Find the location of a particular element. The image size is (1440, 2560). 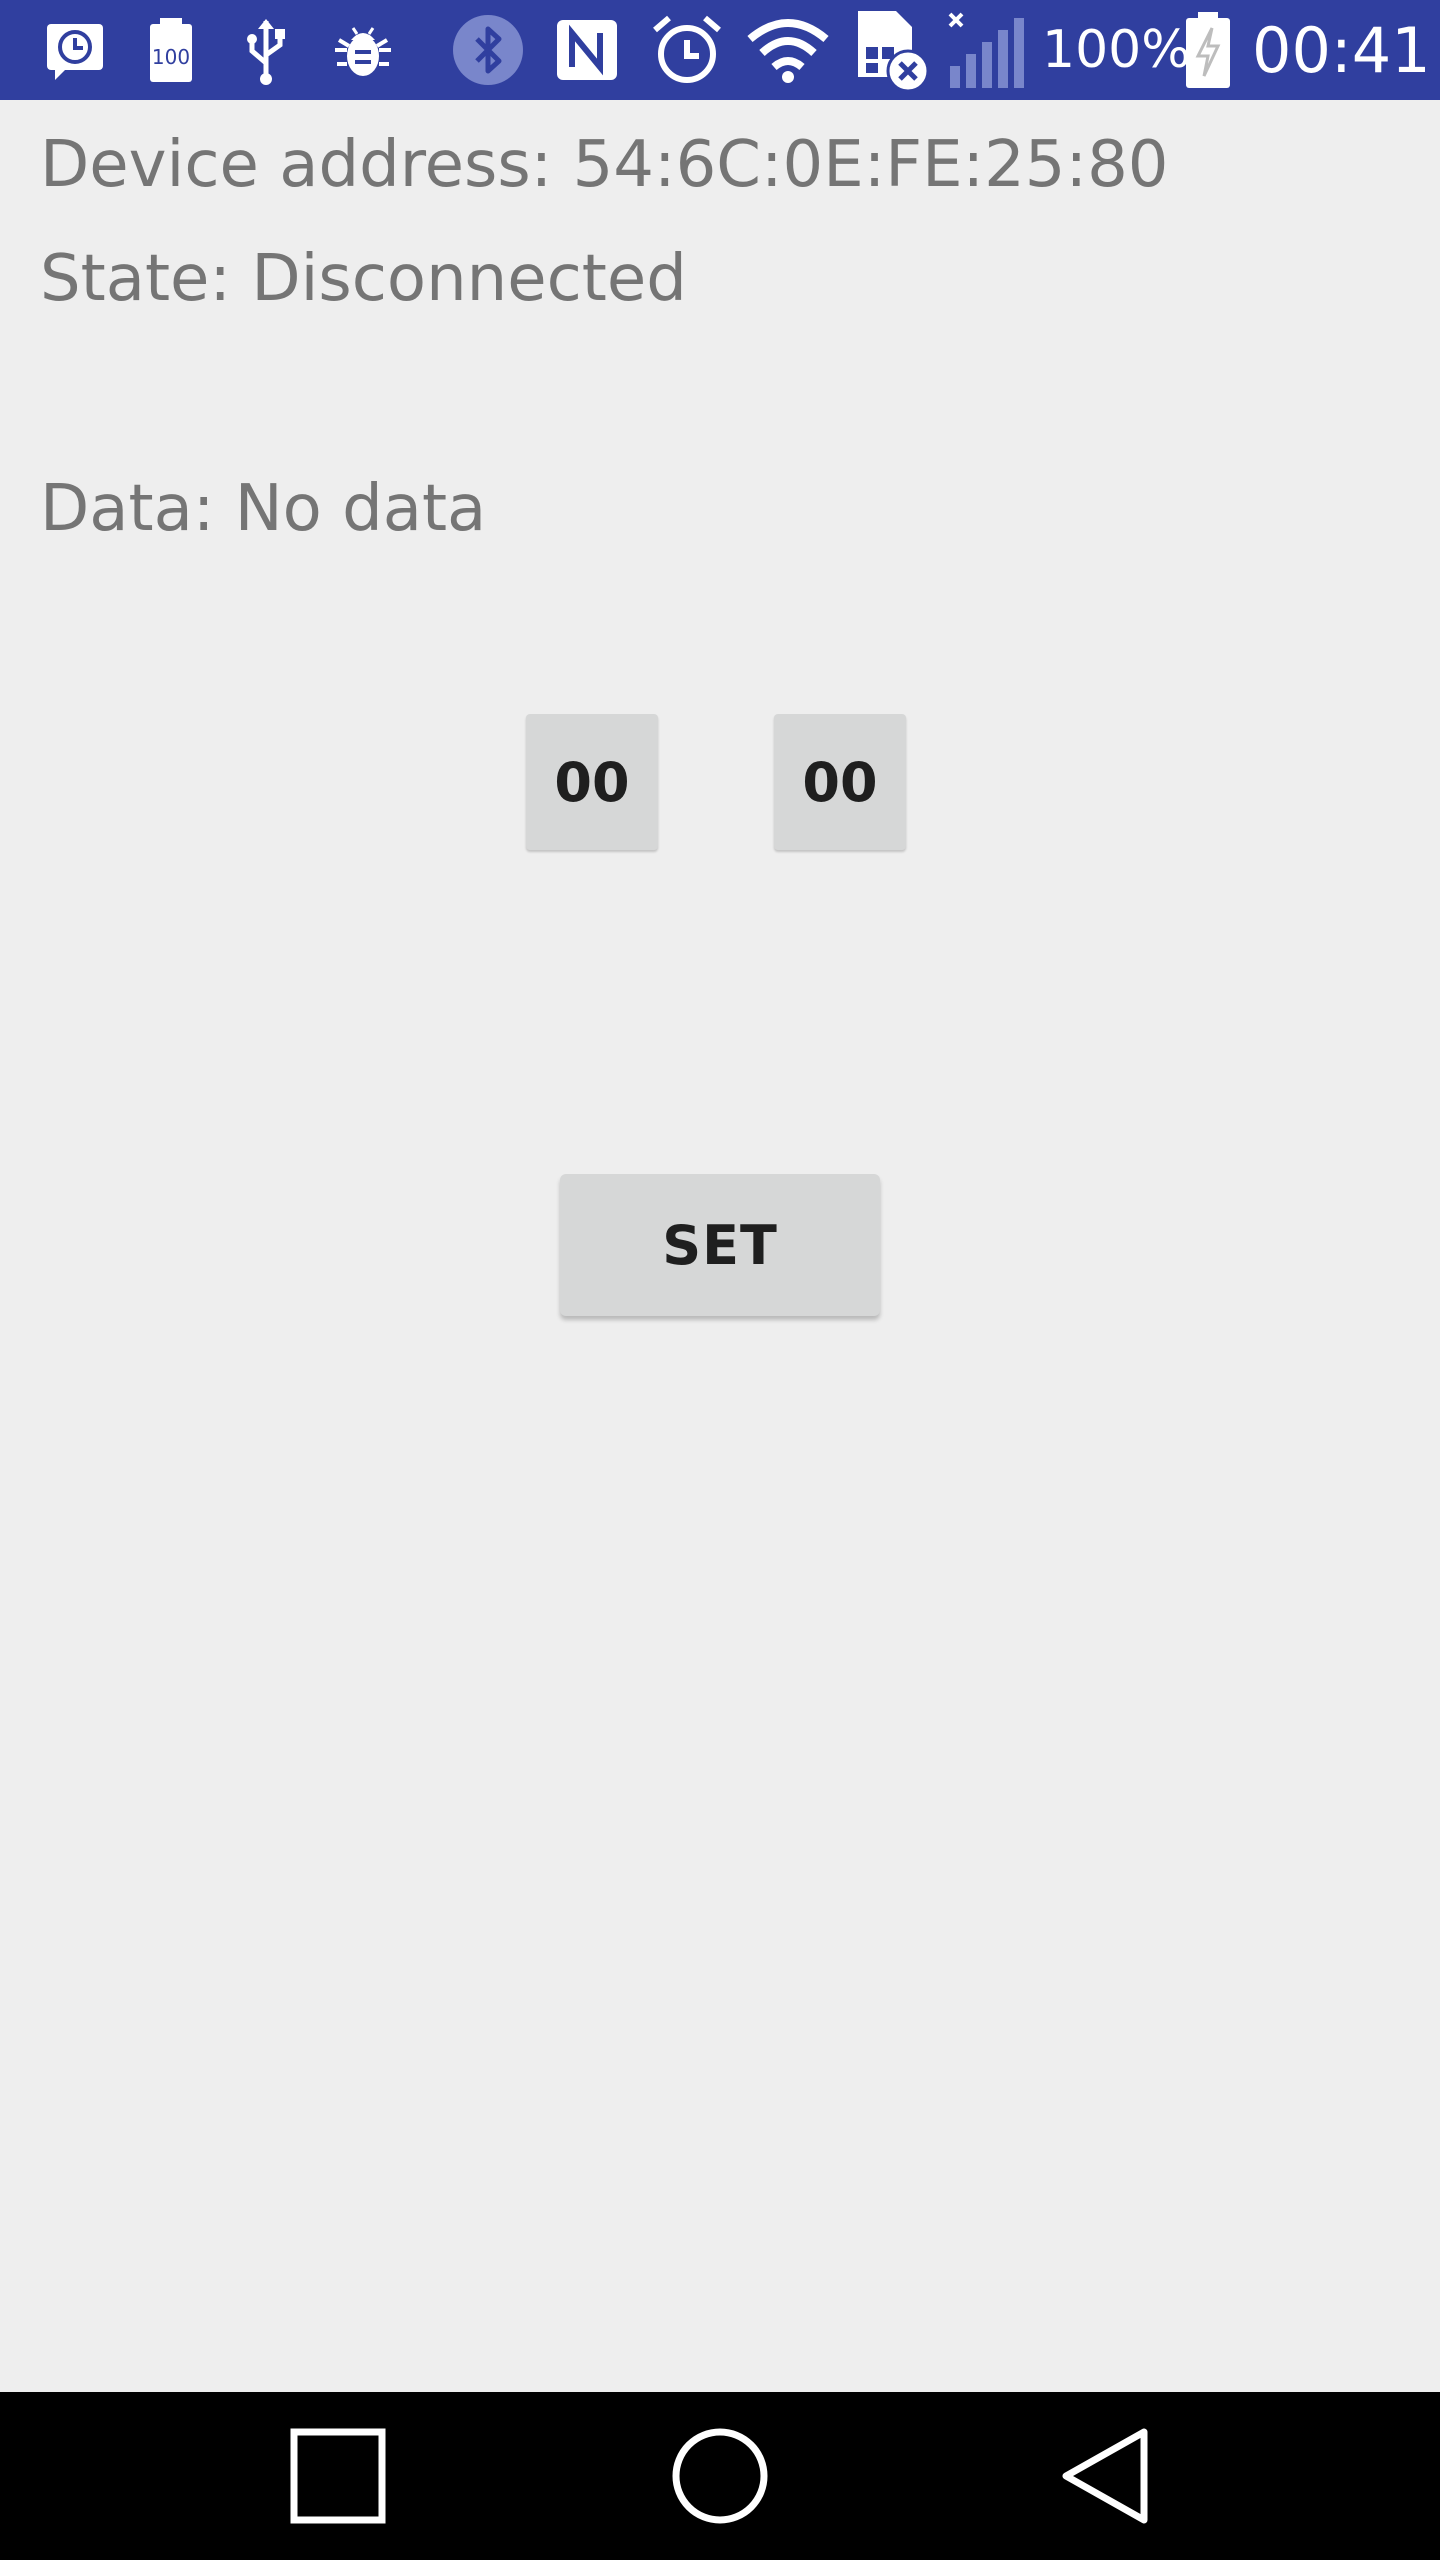

svg-text: 100 is located at coordinates (171, 57).